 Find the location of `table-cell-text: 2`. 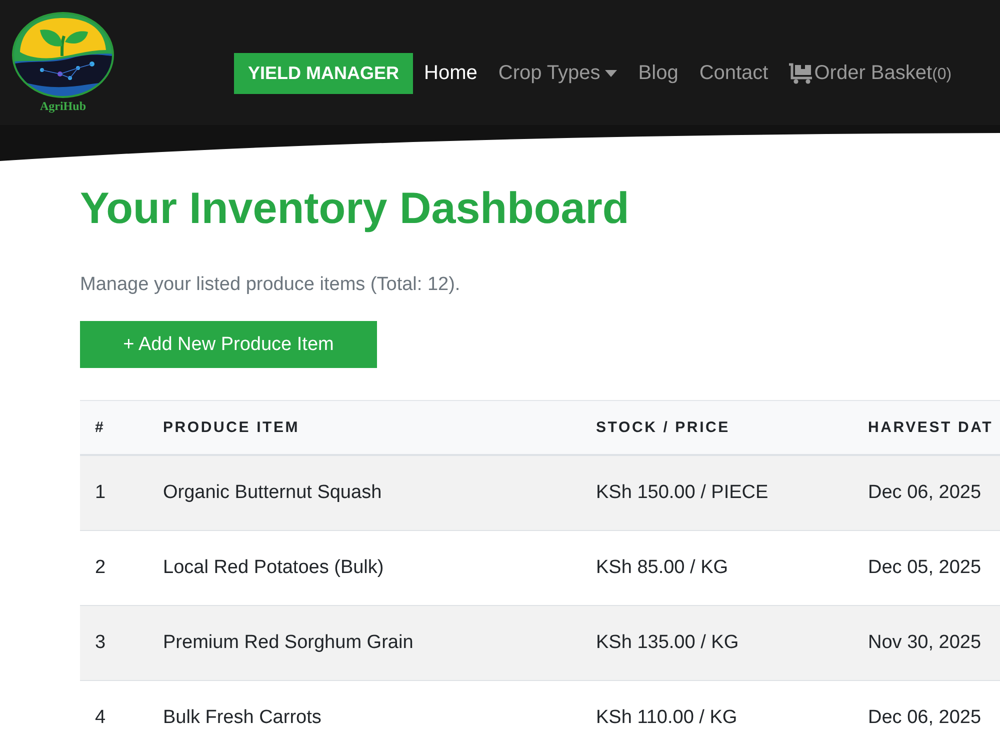

table-cell-text: 2 is located at coordinates (100, 568).